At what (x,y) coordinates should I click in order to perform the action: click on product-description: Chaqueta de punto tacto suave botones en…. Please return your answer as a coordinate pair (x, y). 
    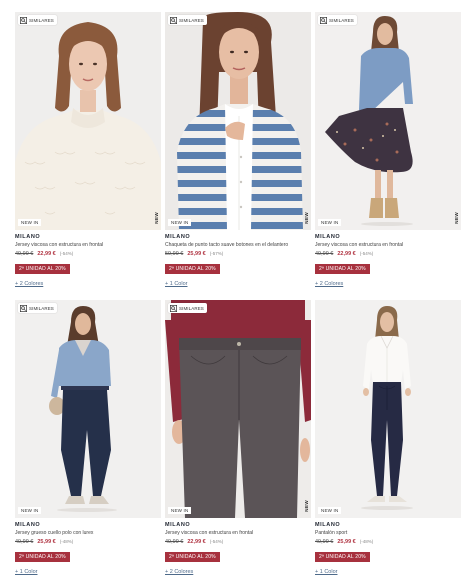
    Looking at the image, I should click on (238, 245).